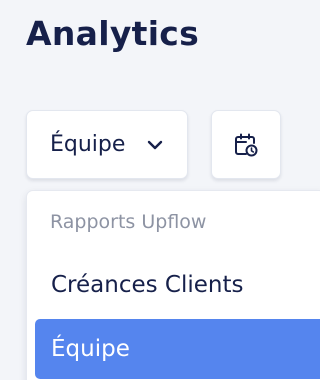 The image size is (320, 380). Describe the element at coordinates (113, 33) in the screenshot. I see `page-title: Analytics` at that location.